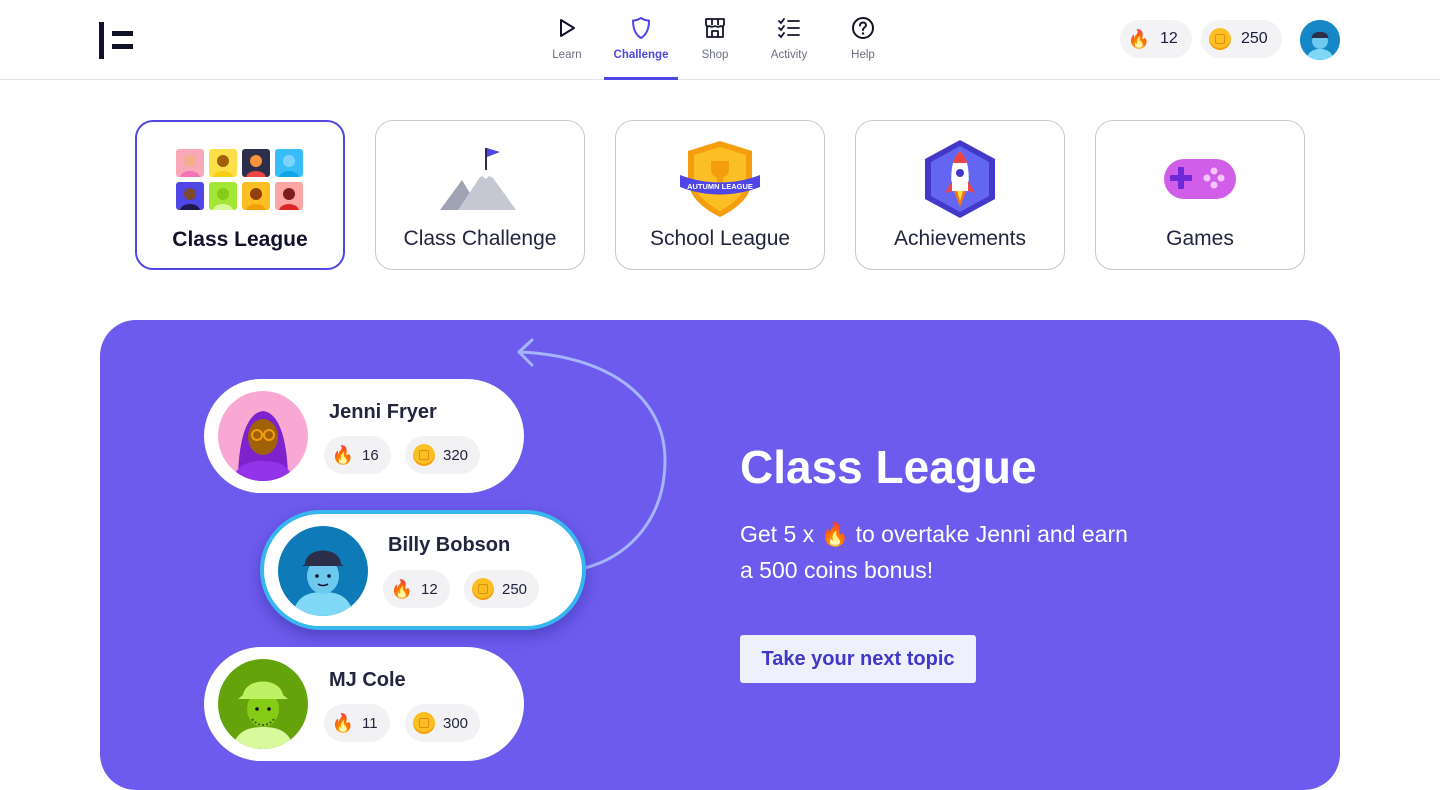 The height and width of the screenshot is (790, 1440). What do you see at coordinates (1200, 238) in the screenshot?
I see `tile-games-label: Games` at bounding box center [1200, 238].